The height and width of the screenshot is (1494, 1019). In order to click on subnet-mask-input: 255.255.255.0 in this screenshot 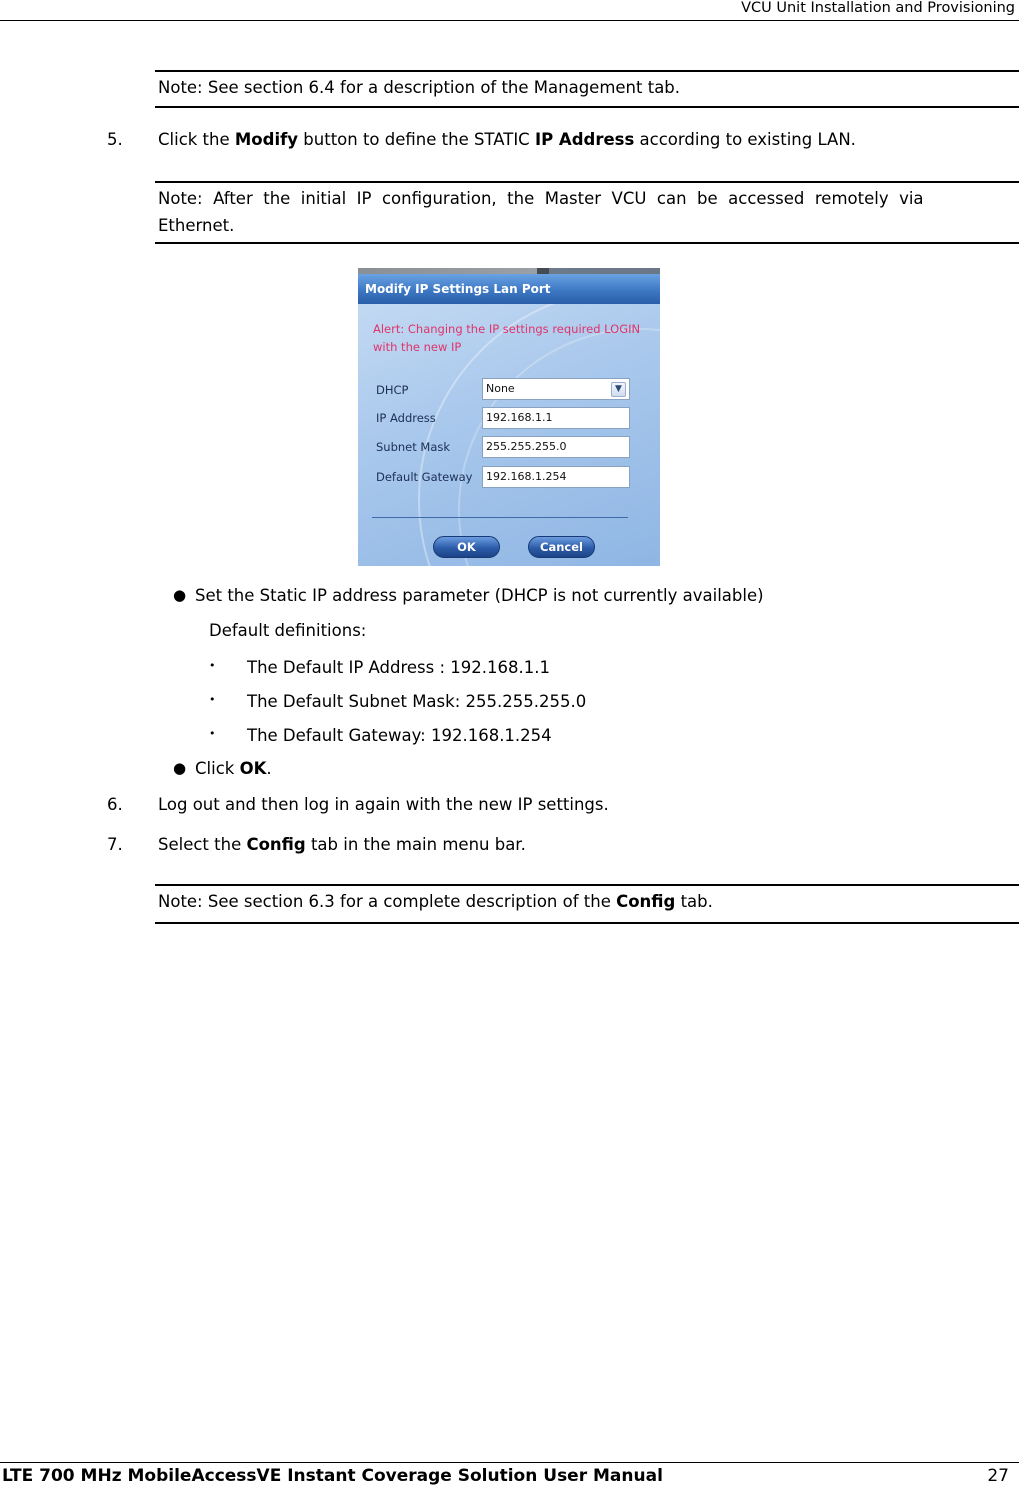, I will do `click(556, 447)`.